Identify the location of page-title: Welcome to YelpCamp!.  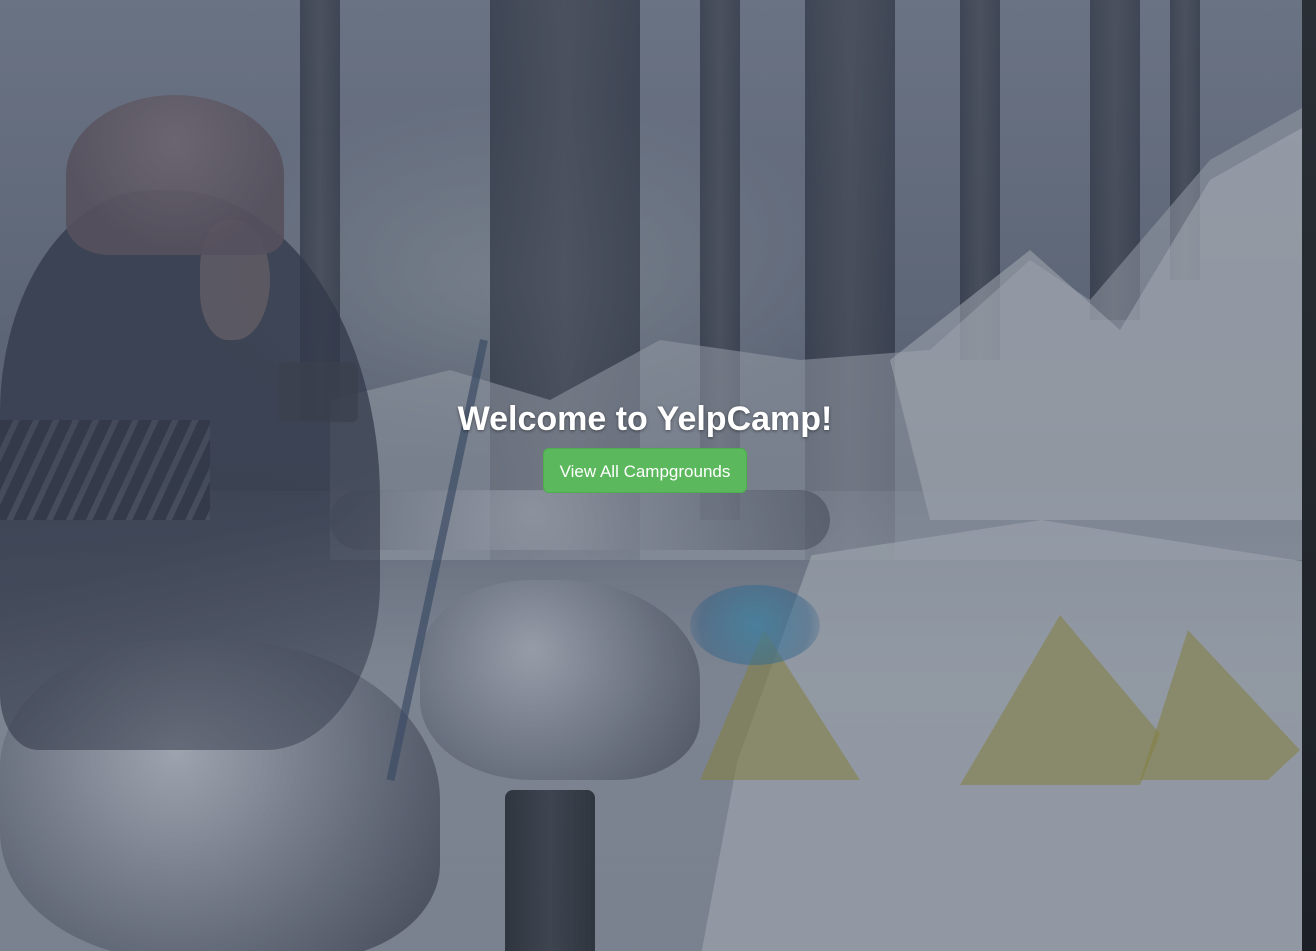
(645, 419).